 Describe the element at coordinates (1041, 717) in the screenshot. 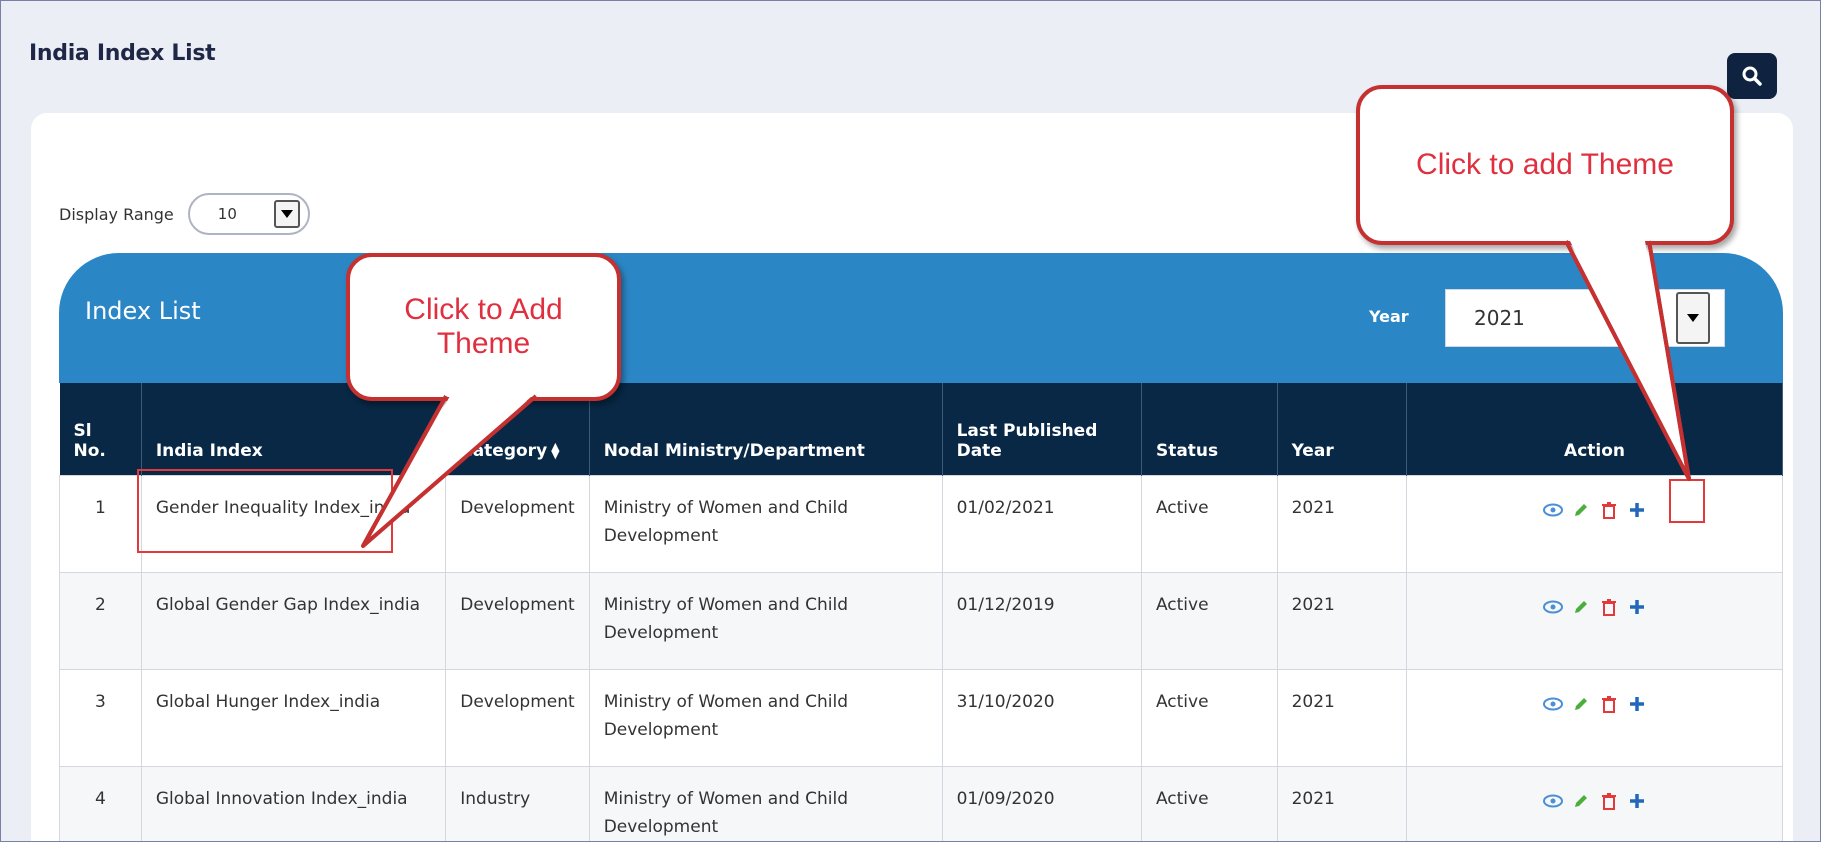

I see `cell-date: 31/10/2020` at that location.